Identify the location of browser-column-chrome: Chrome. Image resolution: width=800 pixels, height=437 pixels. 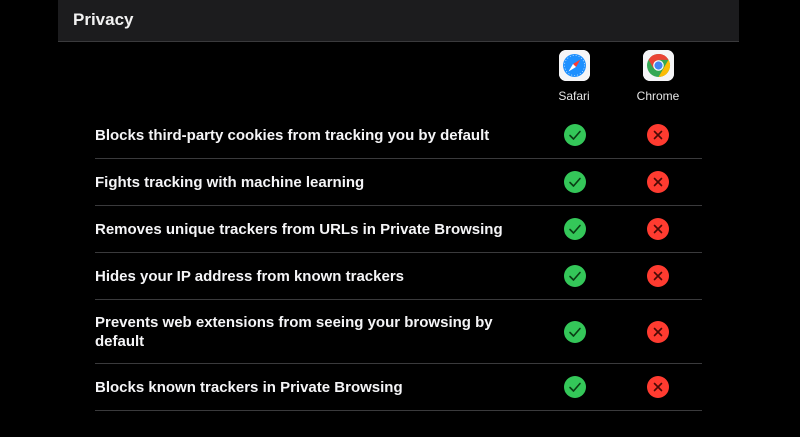
(658, 76).